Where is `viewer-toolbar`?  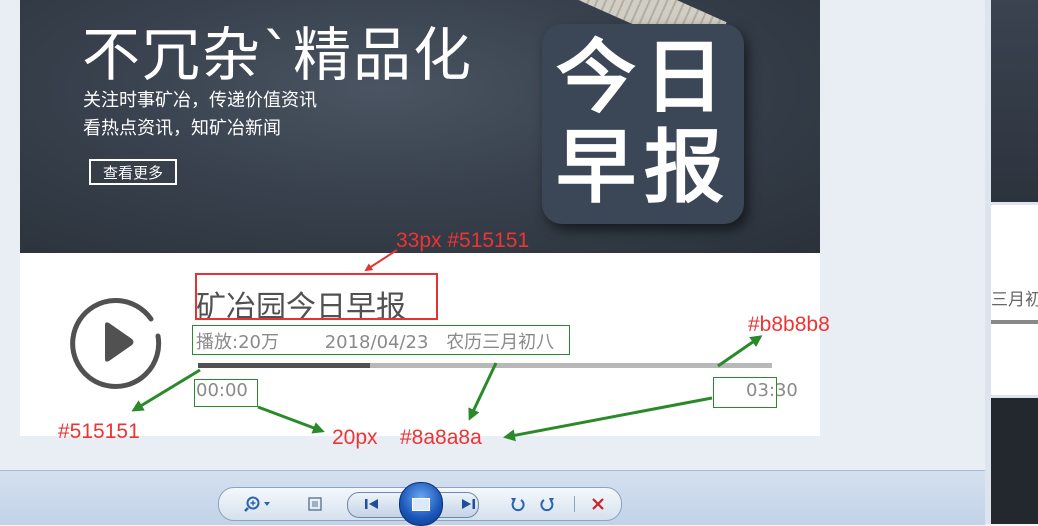
viewer-toolbar is located at coordinates (492, 498).